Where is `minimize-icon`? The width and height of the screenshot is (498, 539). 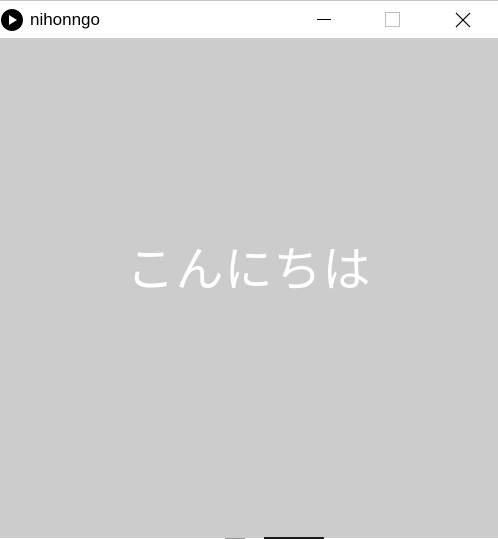 minimize-icon is located at coordinates (324, 19).